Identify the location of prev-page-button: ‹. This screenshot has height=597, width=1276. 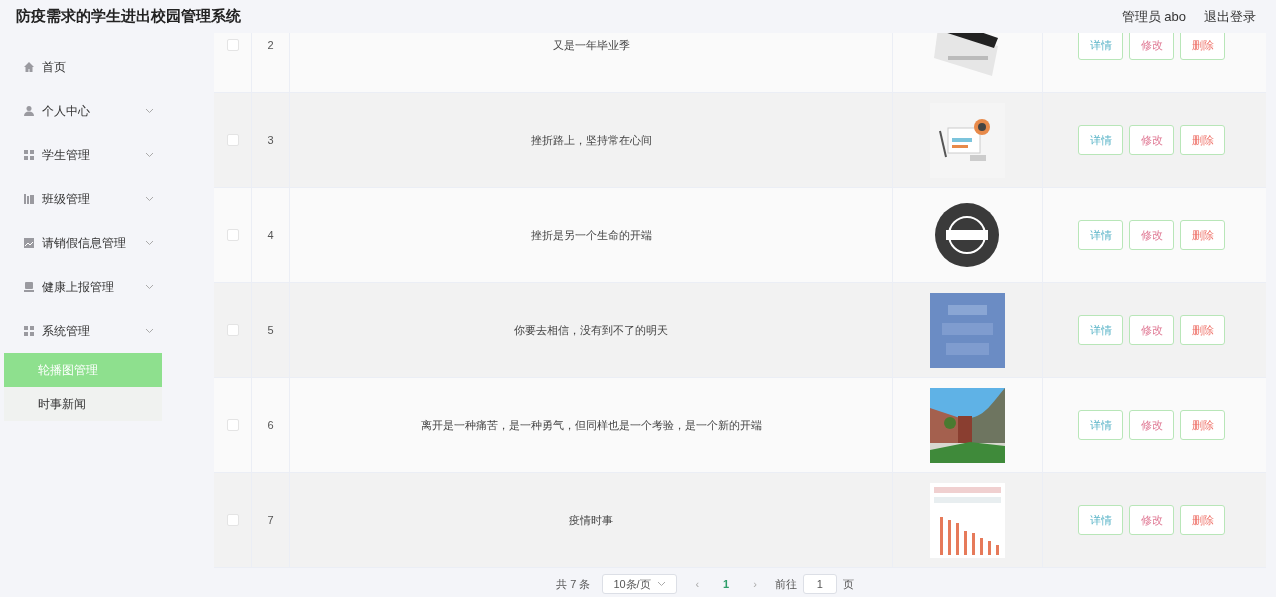
(697, 584).